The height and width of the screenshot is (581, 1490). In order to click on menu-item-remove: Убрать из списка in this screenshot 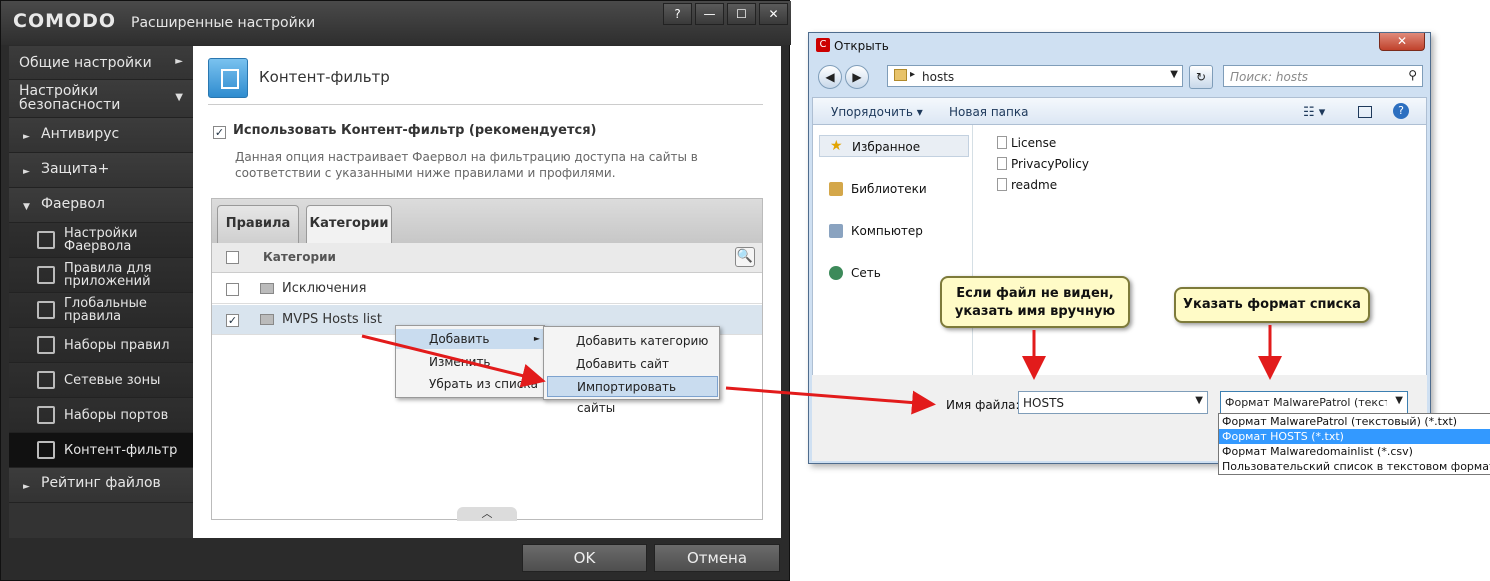, I will do `click(467, 384)`.